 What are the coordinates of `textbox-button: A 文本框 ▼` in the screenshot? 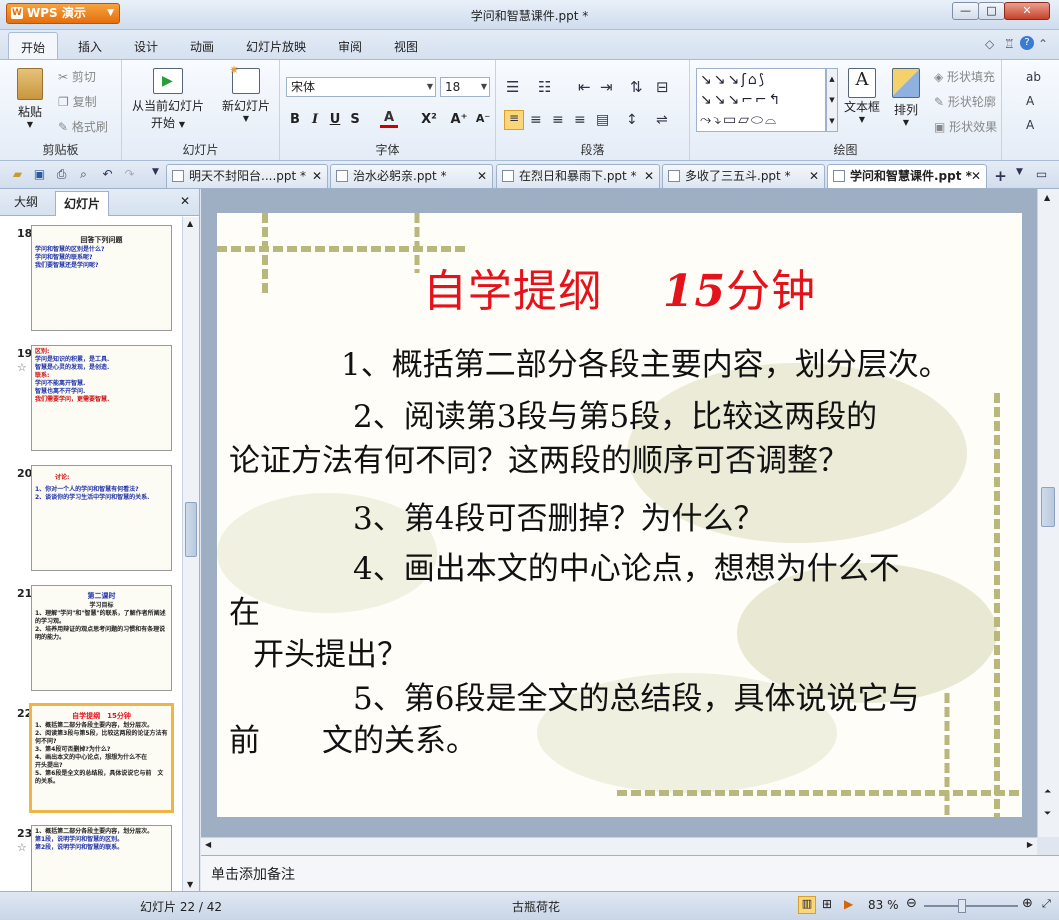 It's located at (862, 96).